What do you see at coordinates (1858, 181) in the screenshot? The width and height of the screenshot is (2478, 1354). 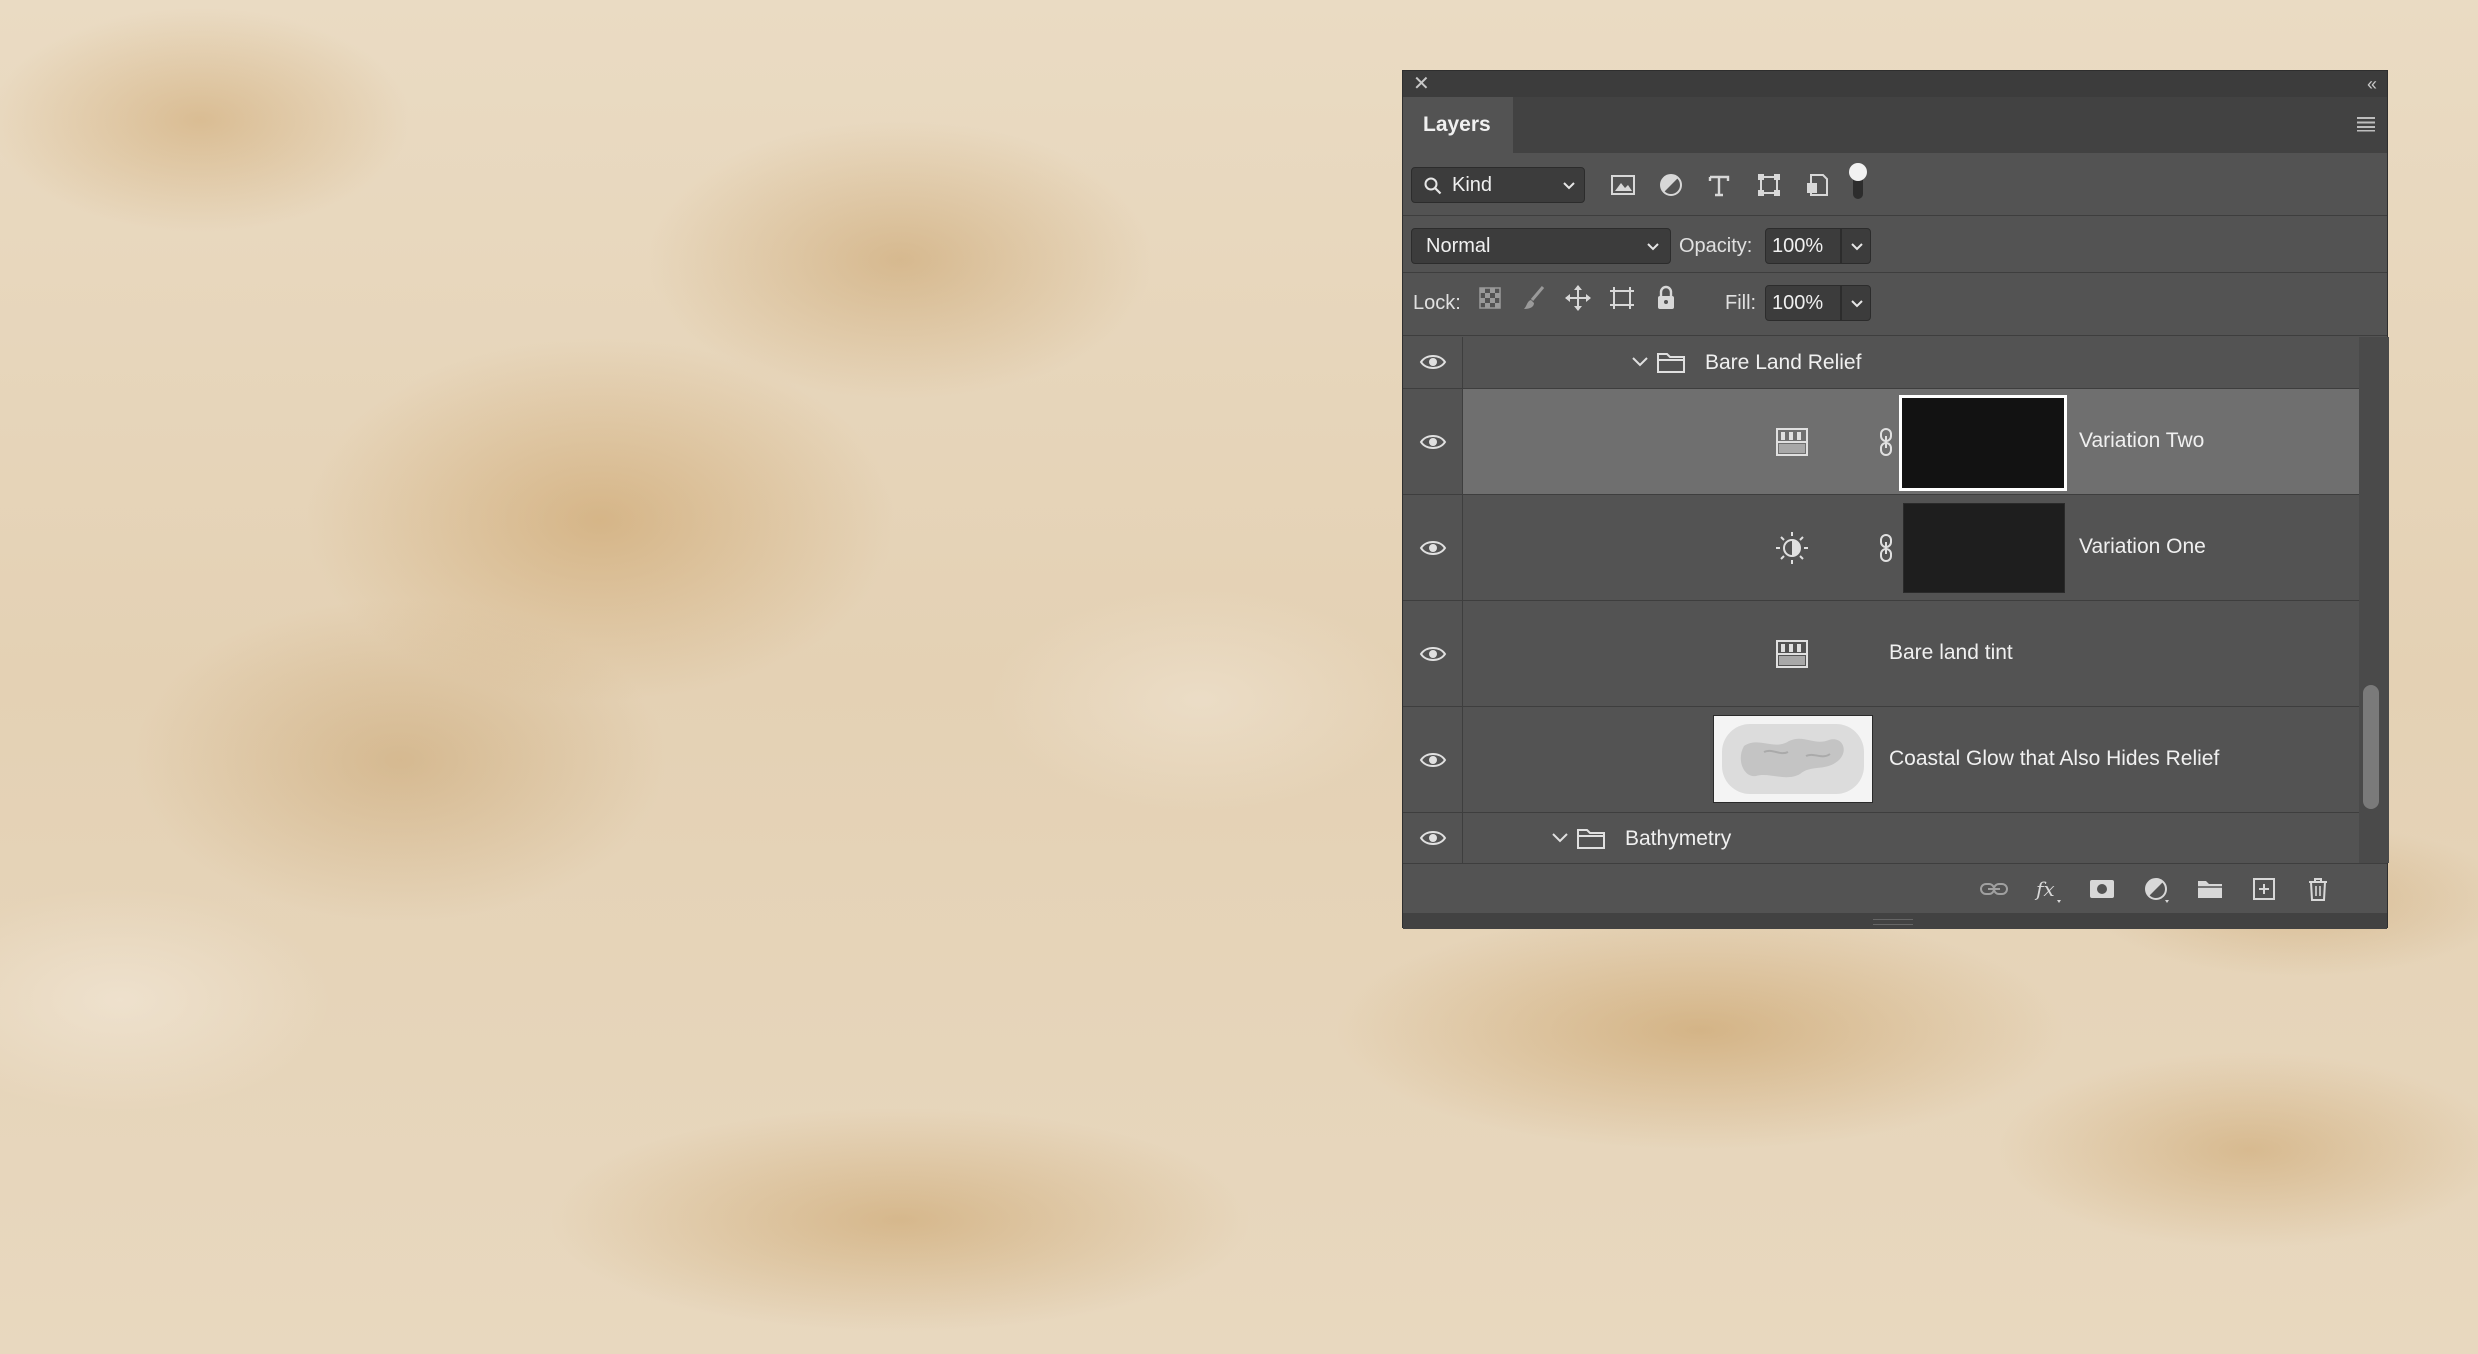 I see `filter-toggle` at bounding box center [1858, 181].